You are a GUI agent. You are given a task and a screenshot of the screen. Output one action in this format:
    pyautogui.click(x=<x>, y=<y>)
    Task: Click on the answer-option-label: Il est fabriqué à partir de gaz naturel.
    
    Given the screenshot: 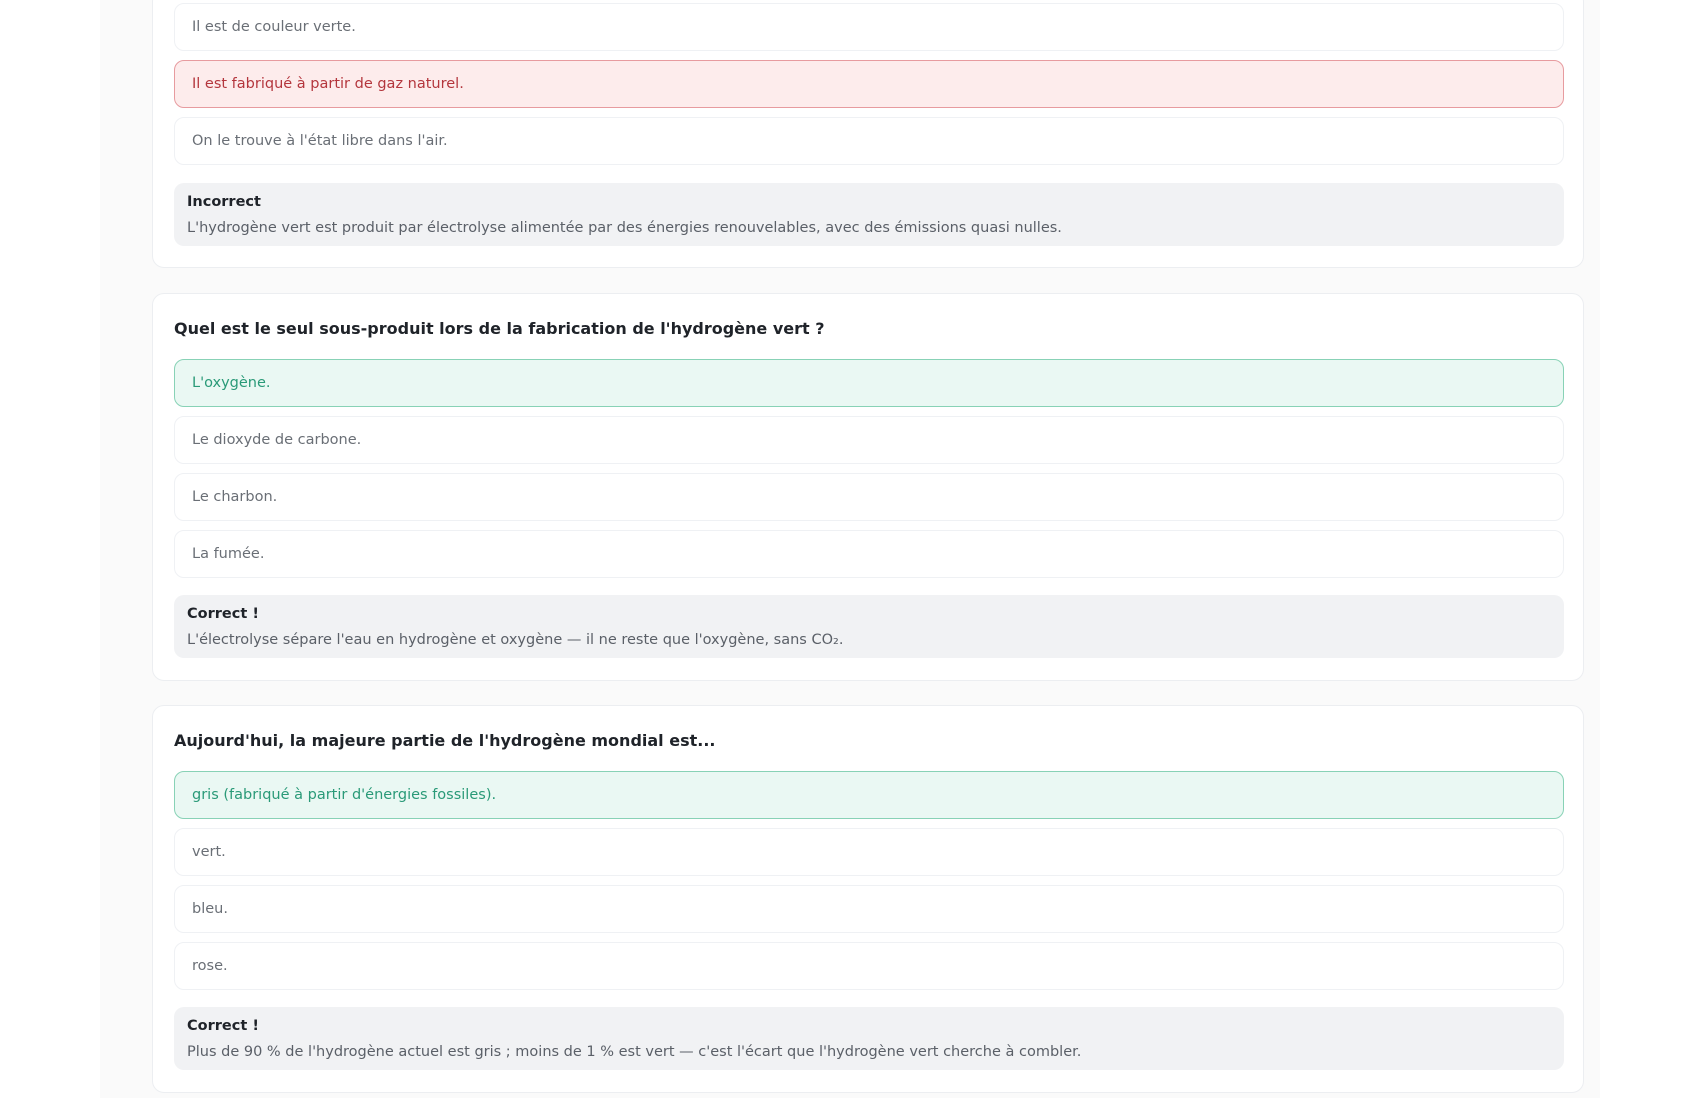 What is the action you would take?
    pyautogui.click(x=328, y=84)
    